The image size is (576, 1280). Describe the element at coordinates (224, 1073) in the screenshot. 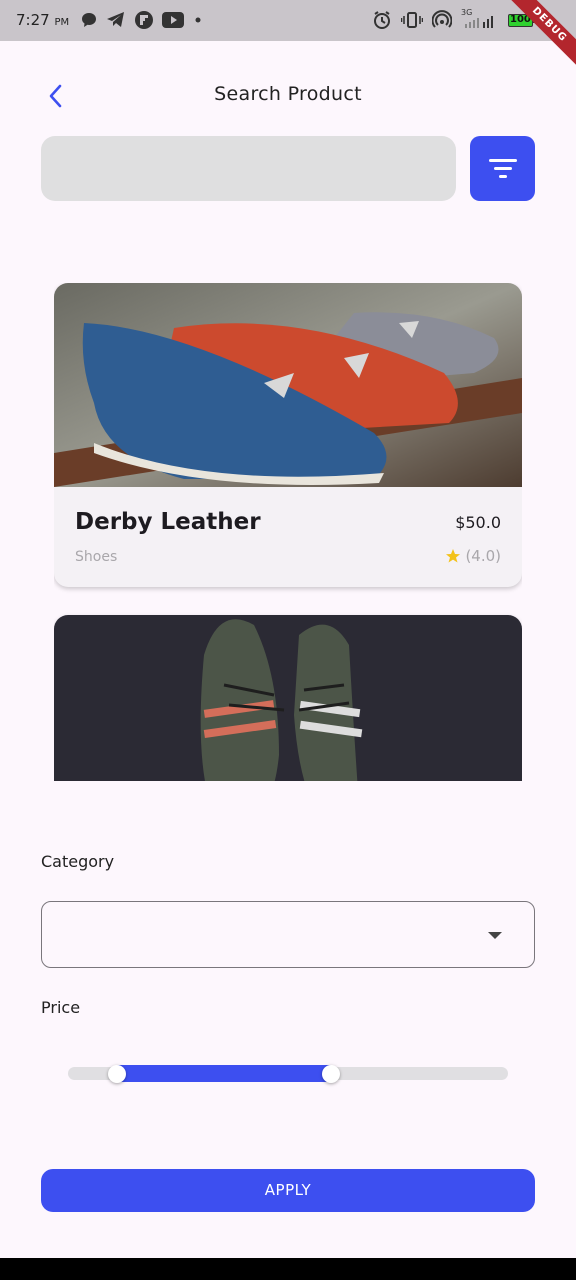

I see `price-slider-range` at that location.